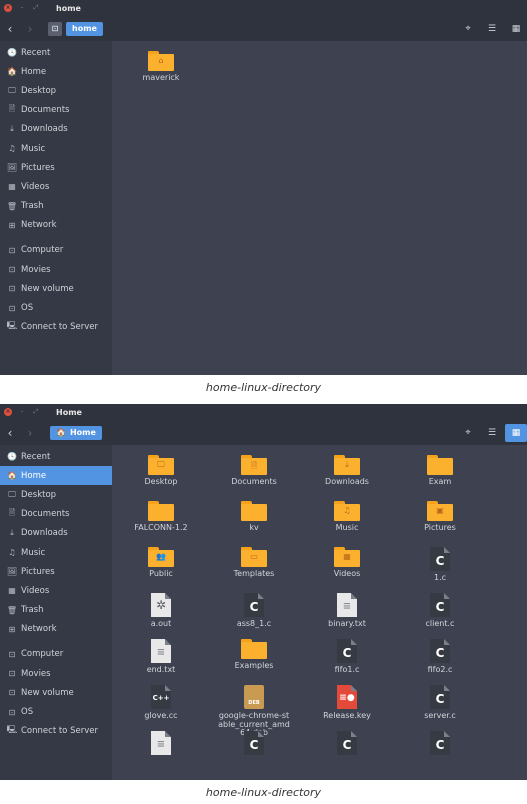  What do you see at coordinates (84, 28) in the screenshot?
I see `breadcrumb-home: home` at bounding box center [84, 28].